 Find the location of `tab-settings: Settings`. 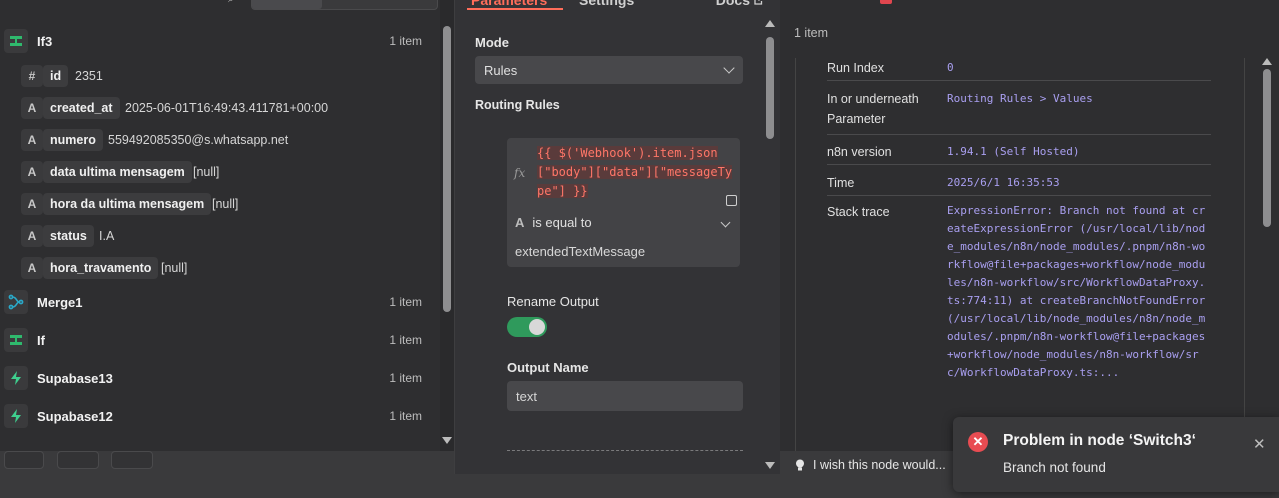

tab-settings: Settings is located at coordinates (606, 4).